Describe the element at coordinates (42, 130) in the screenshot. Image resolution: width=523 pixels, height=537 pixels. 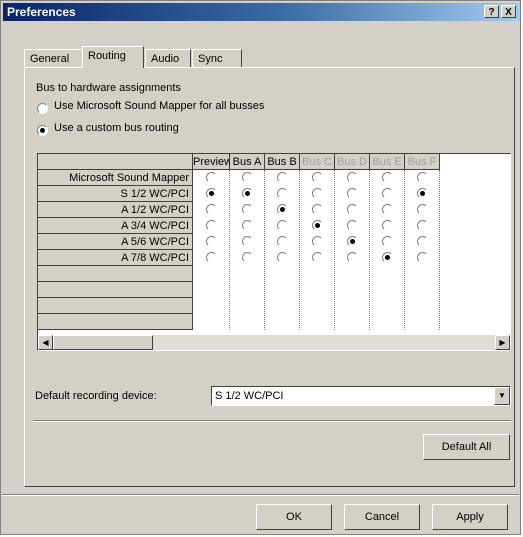
I see `custom-routing-radio` at that location.